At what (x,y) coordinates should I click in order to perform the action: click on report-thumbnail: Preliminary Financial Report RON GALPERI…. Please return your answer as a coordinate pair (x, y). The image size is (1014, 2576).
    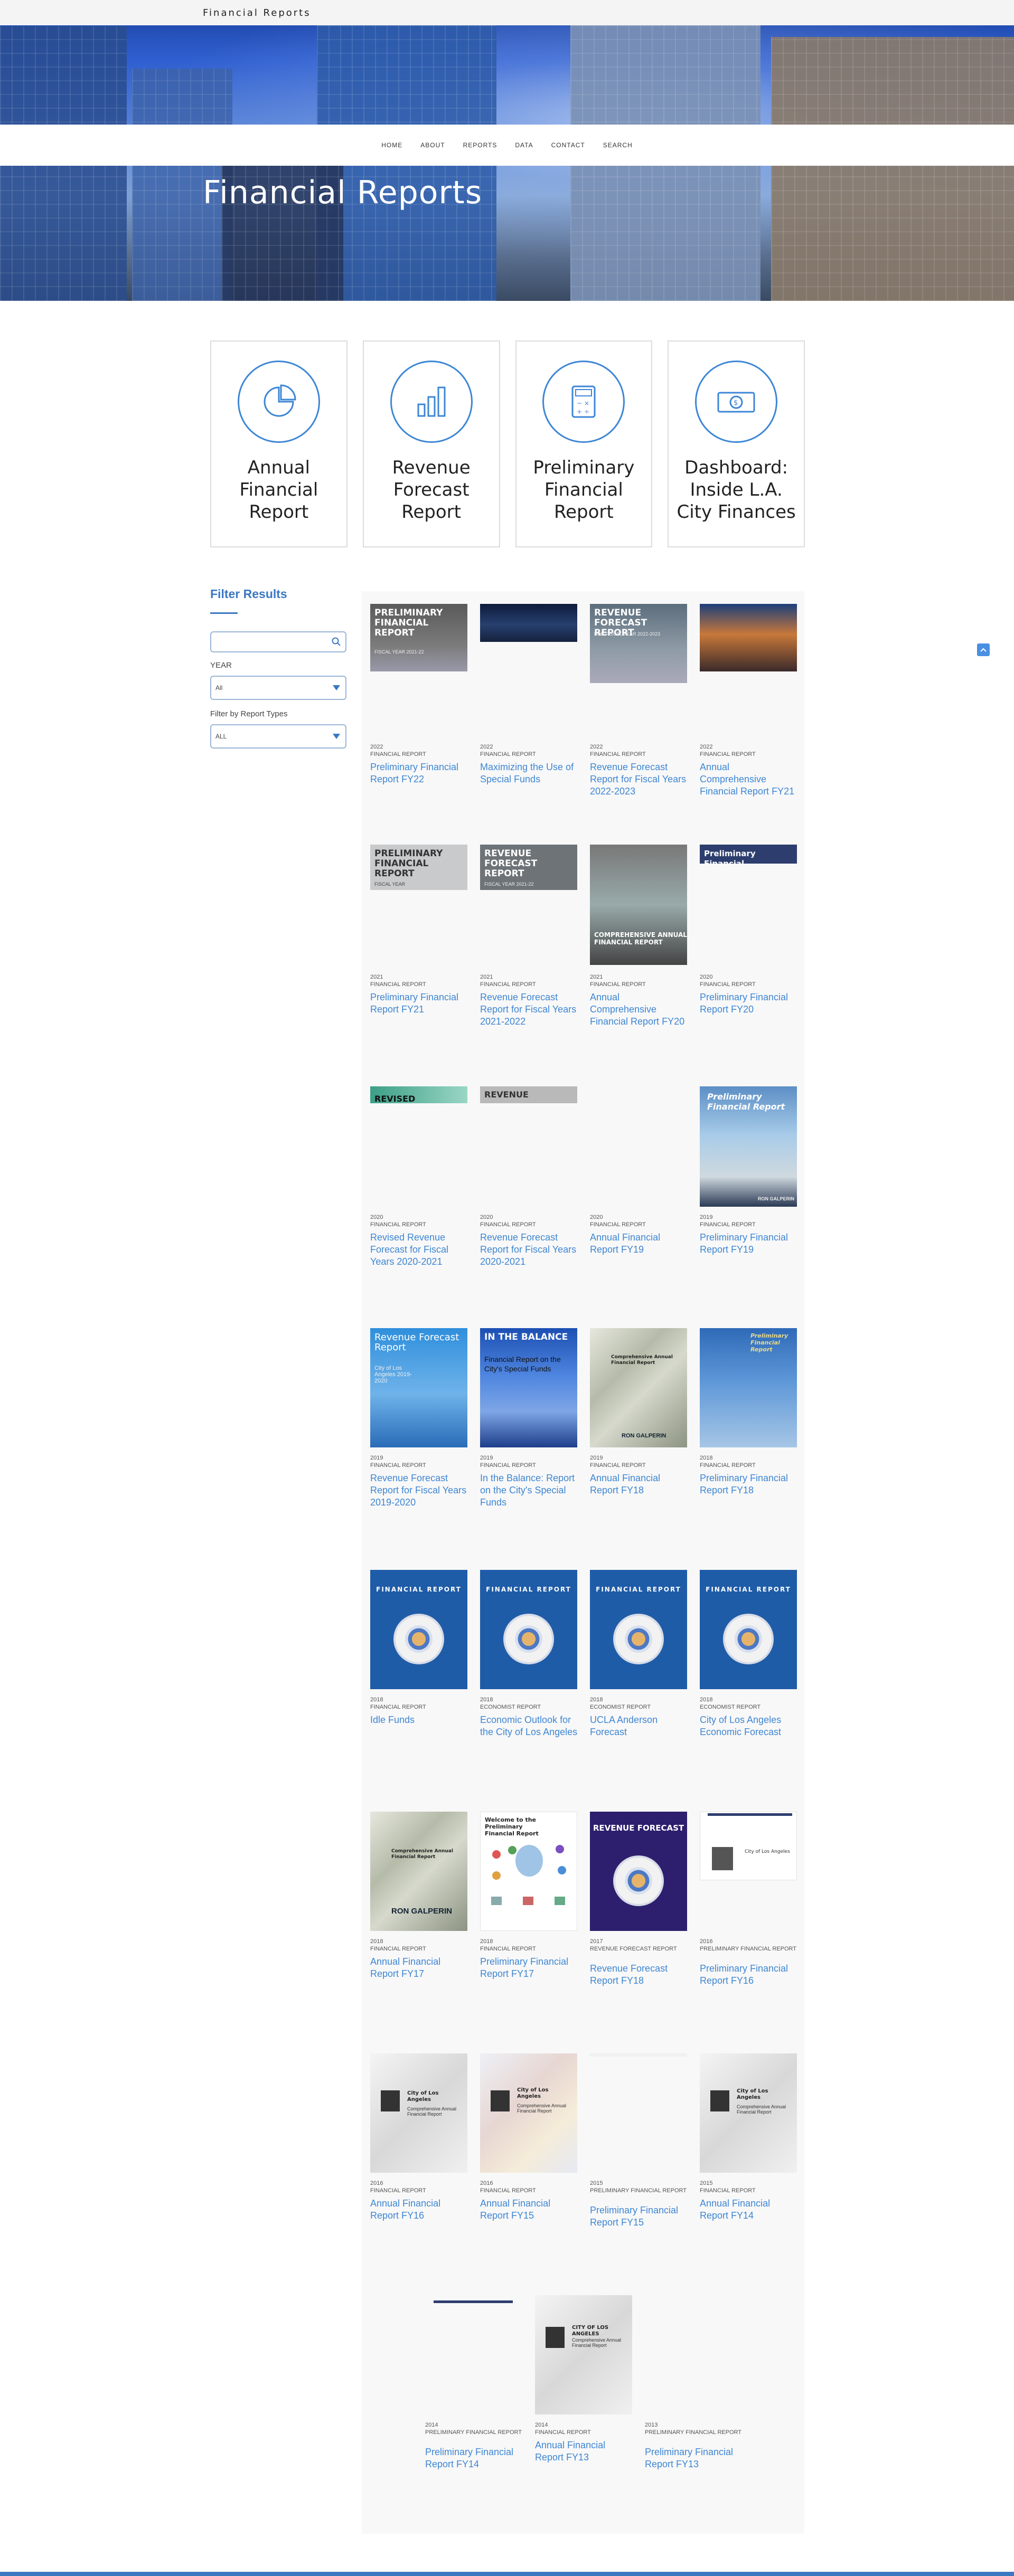
    Looking at the image, I should click on (748, 1146).